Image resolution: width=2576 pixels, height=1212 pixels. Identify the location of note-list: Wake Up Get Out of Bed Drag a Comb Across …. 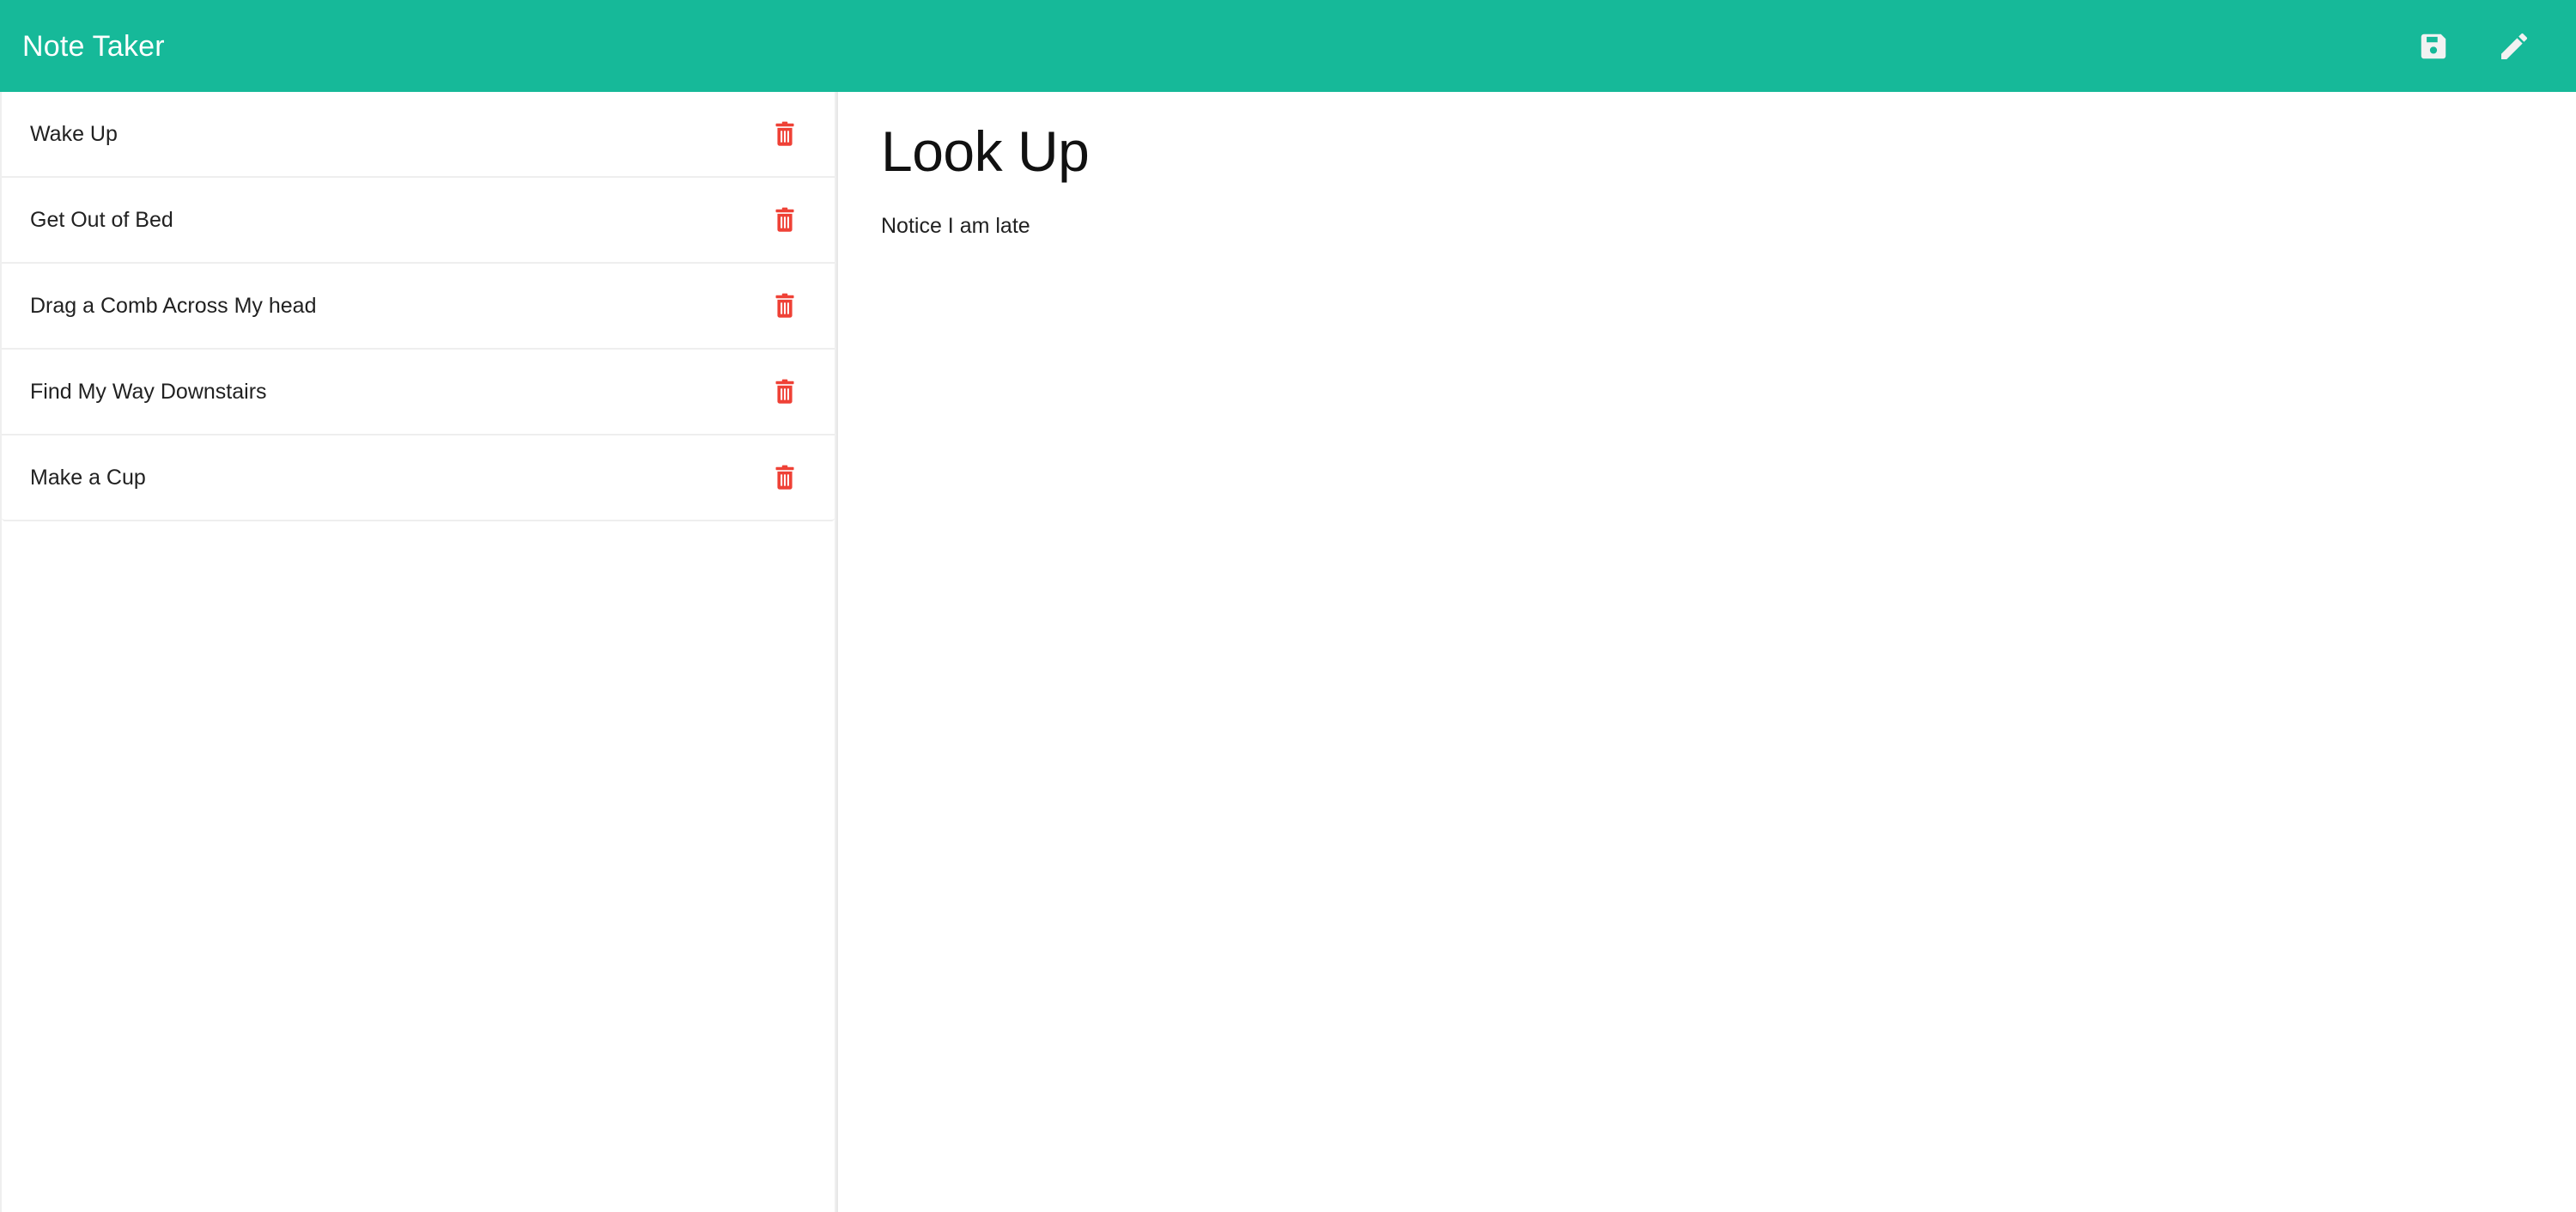
(418, 307).